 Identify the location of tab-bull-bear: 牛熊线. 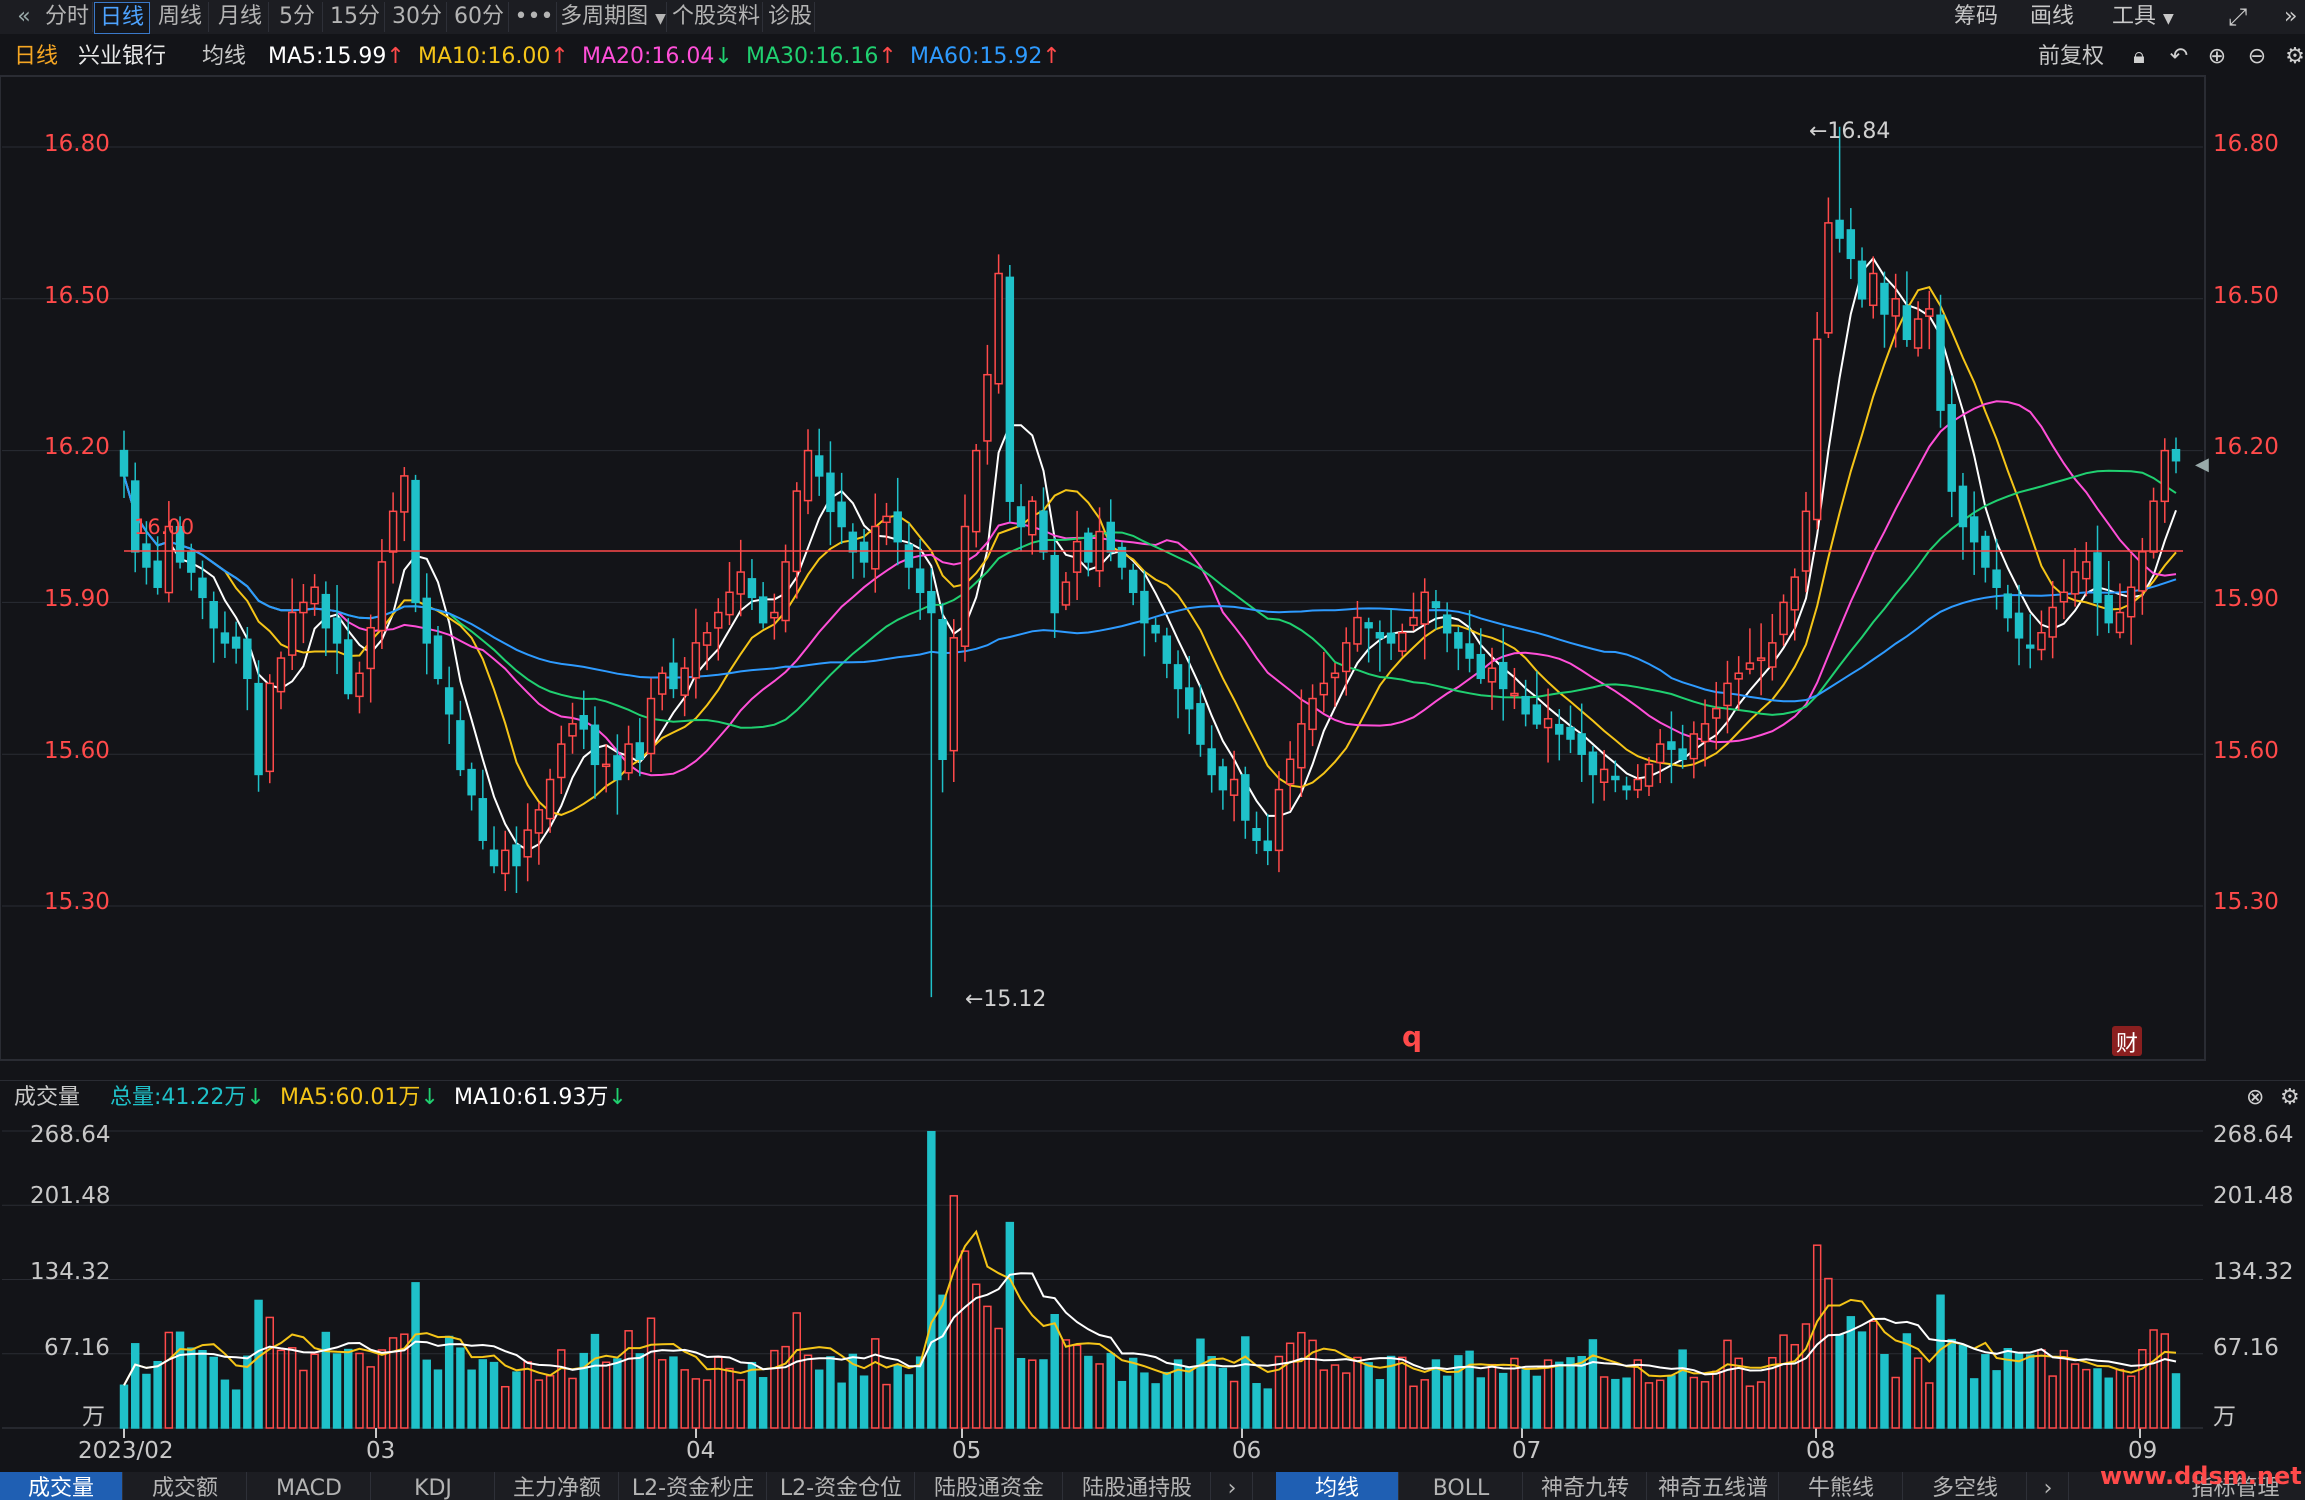
(1841, 1486).